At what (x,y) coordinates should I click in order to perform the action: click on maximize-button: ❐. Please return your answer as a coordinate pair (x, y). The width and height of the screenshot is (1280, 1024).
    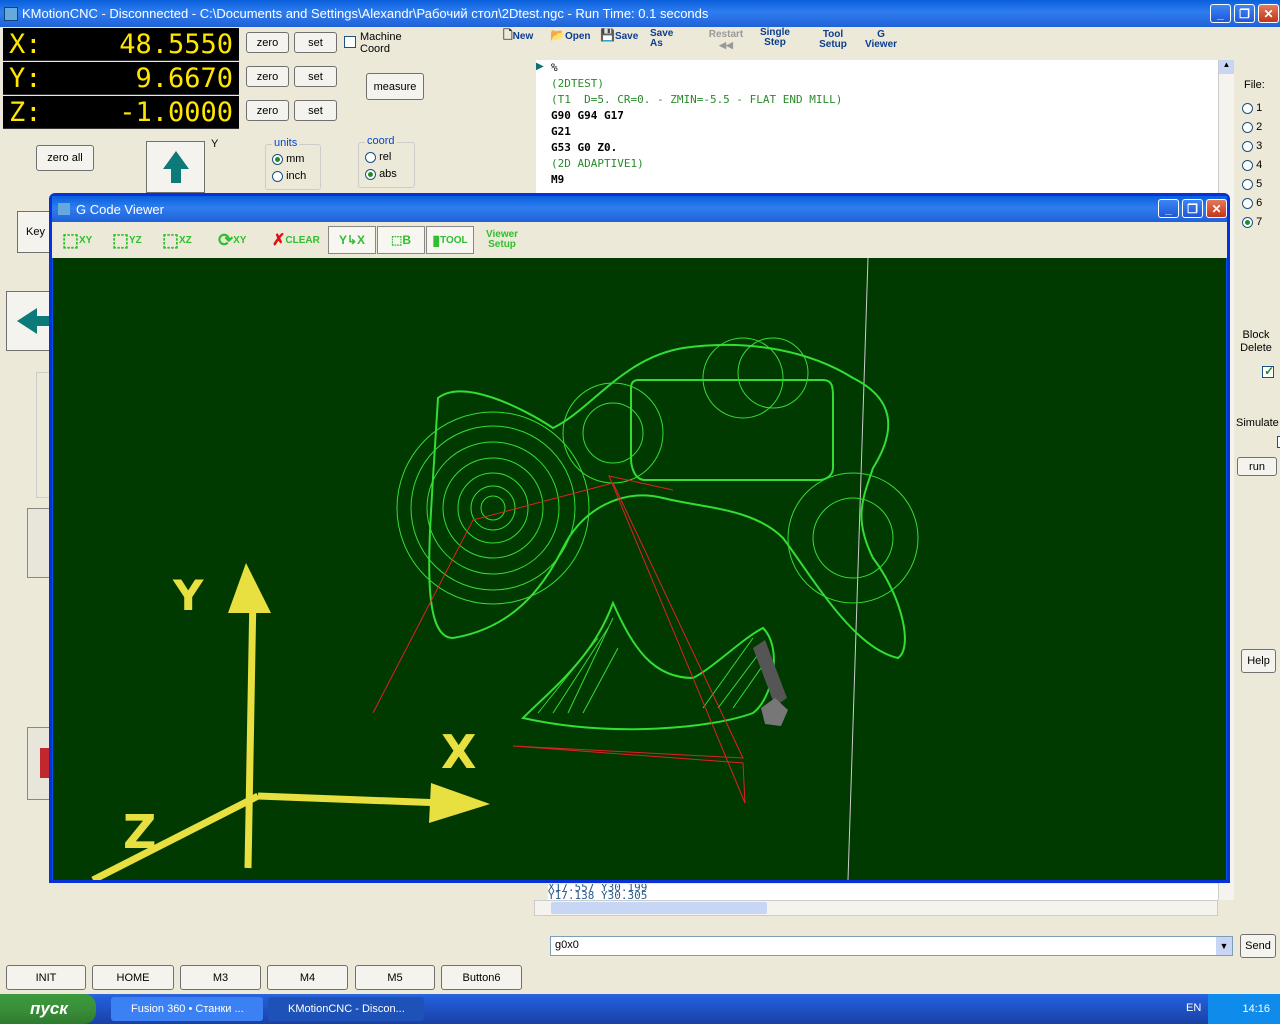
    Looking at the image, I should click on (1244, 13).